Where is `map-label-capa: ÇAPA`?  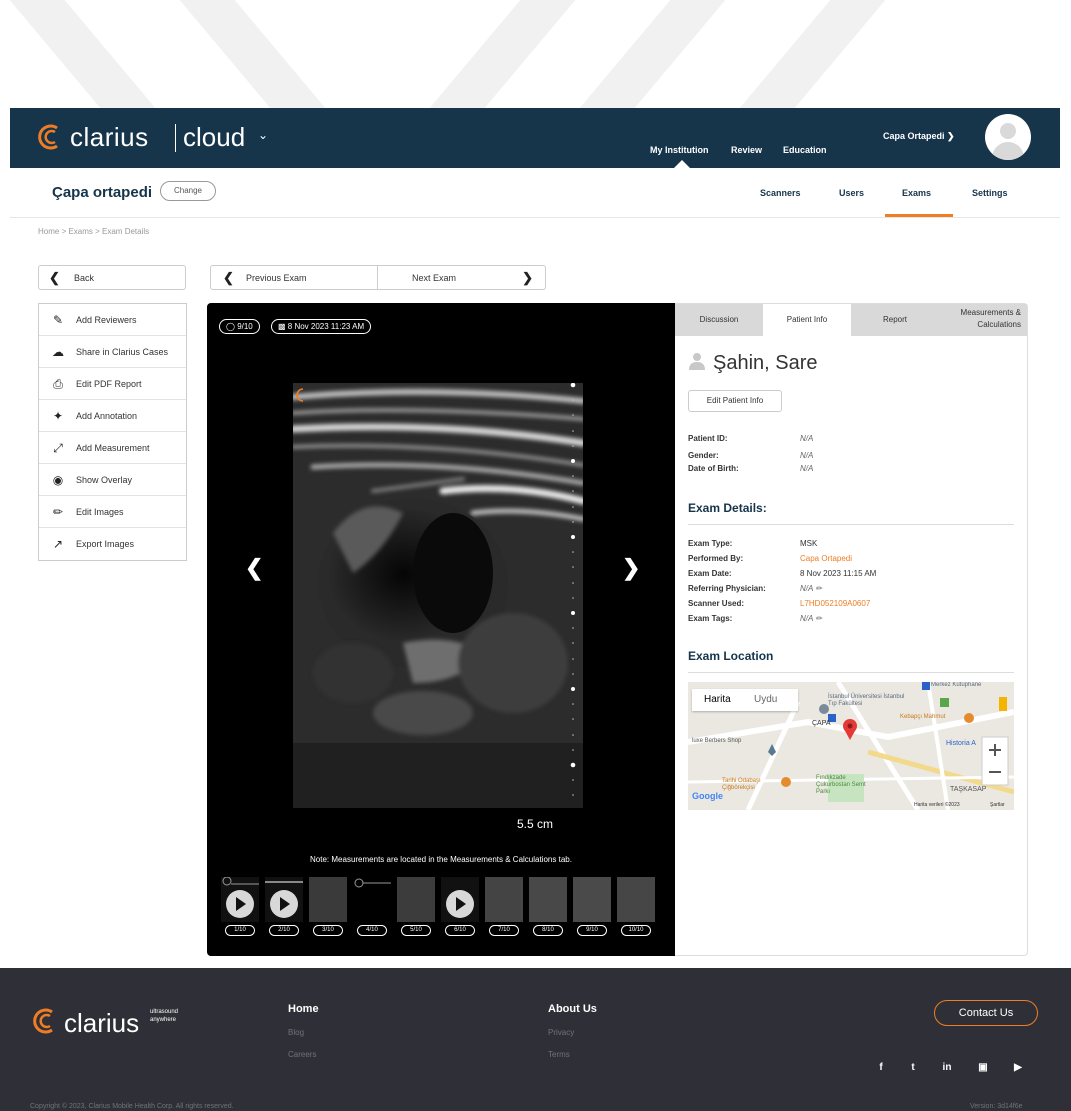
map-label-capa: ÇAPA is located at coordinates (821, 723).